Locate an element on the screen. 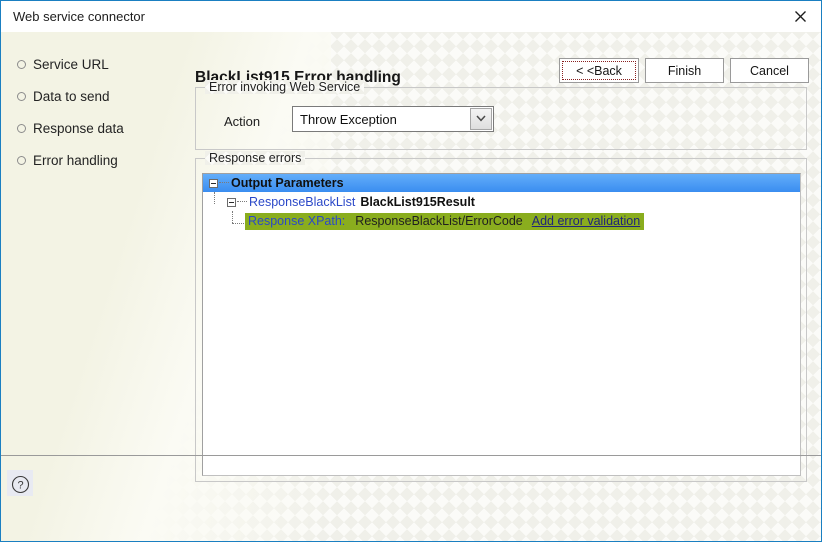 The width and height of the screenshot is (822, 542). tree-node-type: BlackList915Result is located at coordinates (417, 202).